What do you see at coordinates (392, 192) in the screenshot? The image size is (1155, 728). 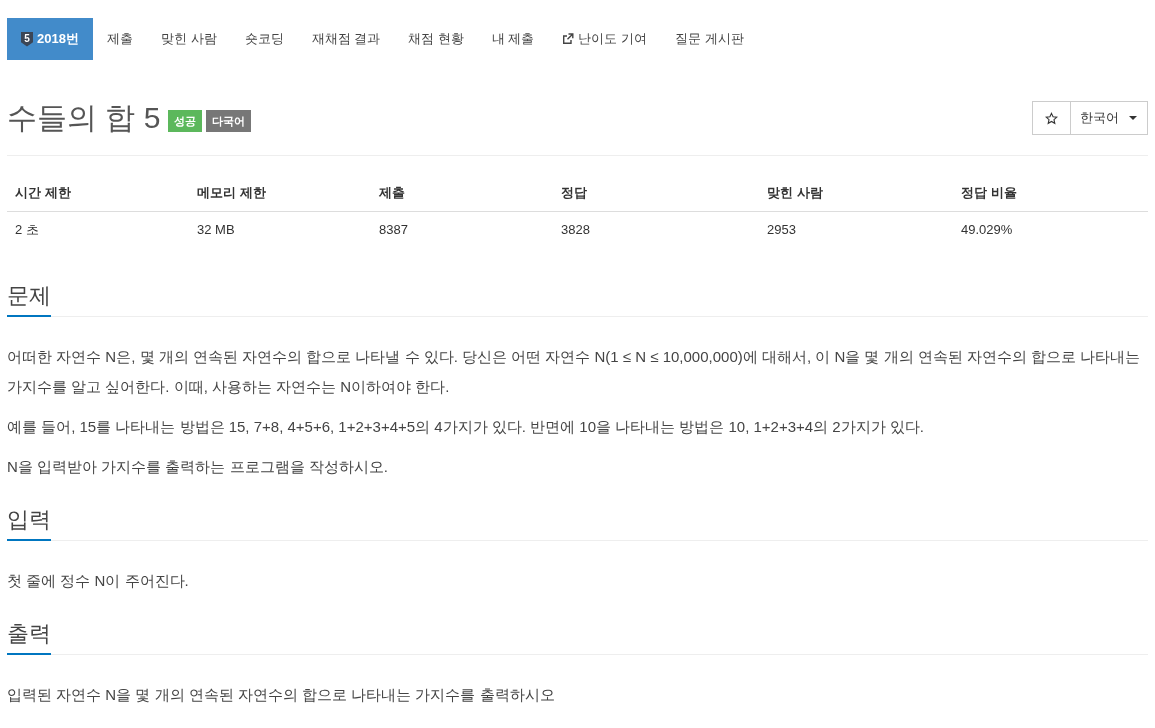 I see `column-header: 제출` at bounding box center [392, 192].